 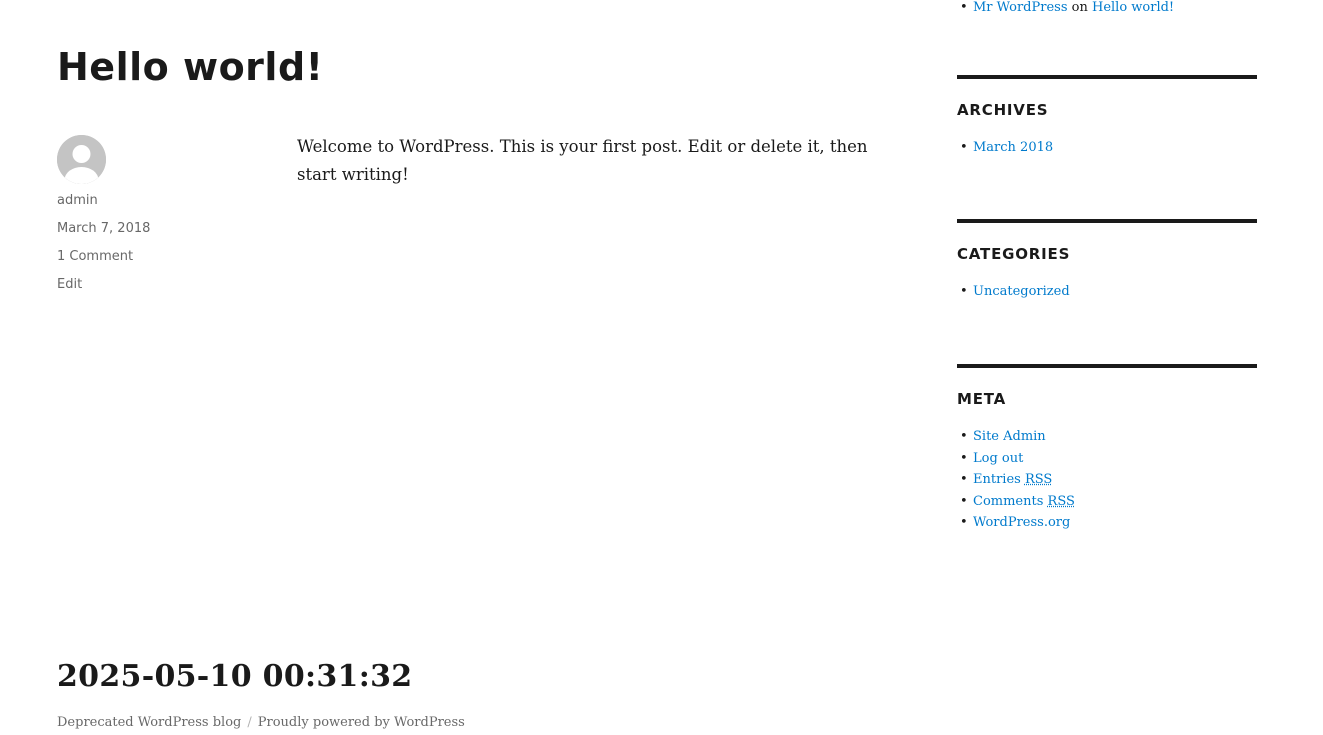 I want to click on author-avatar, so click(x=81, y=159).